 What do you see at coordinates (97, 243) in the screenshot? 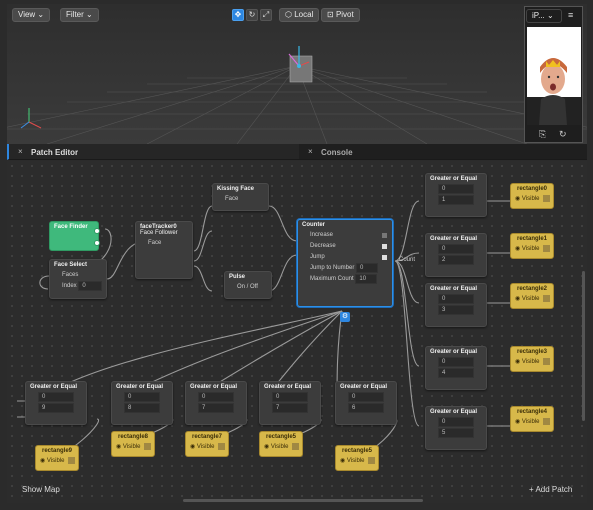
I see `output-port` at bounding box center [97, 243].